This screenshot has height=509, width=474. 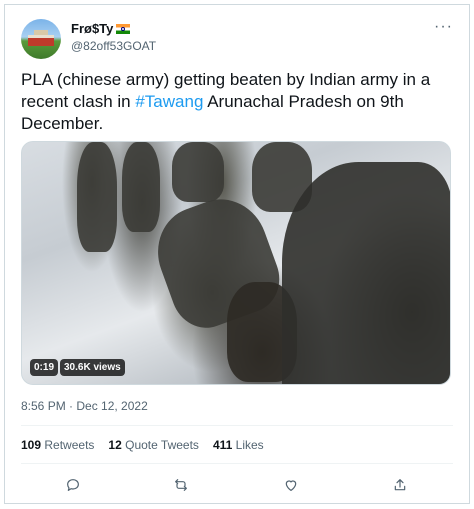 I want to click on quotes-label: Quote Tweets, so click(x=162, y=445).